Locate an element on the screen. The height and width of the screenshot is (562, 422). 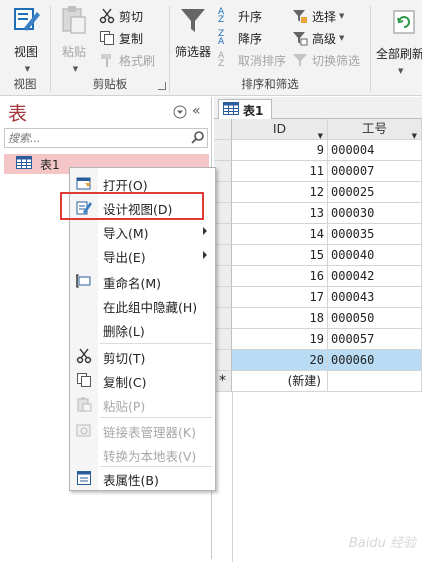
table-row: 12 000025 is located at coordinates (318, 192).